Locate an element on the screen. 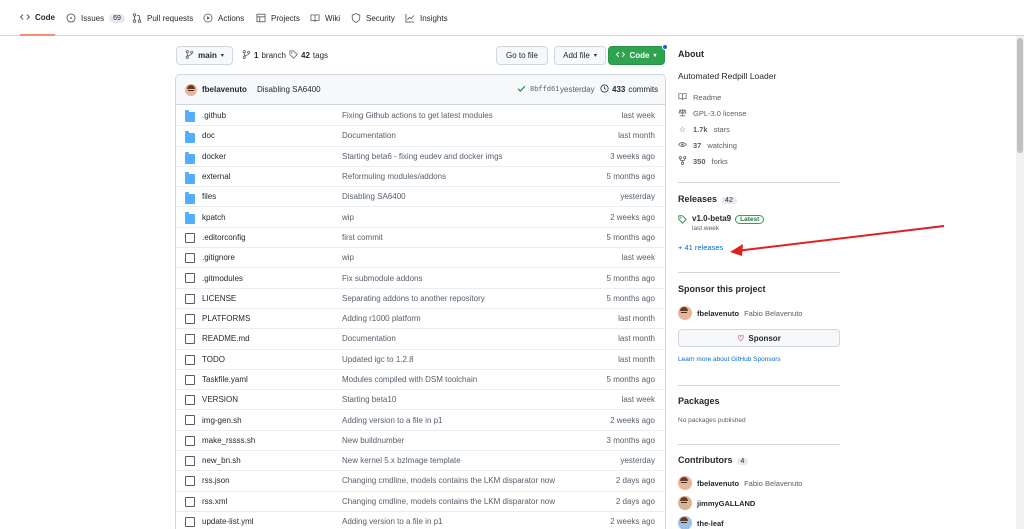  file-name: make_rssss.sh is located at coordinates (228, 440).